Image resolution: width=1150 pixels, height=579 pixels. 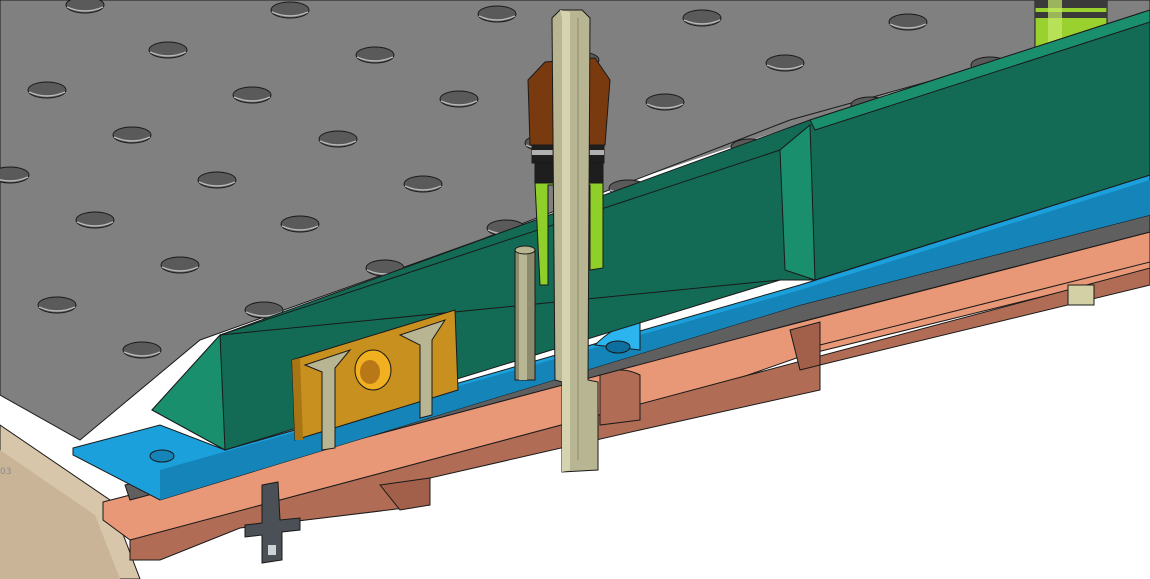 I want to click on corner-mark: 03, so click(x=5, y=472).